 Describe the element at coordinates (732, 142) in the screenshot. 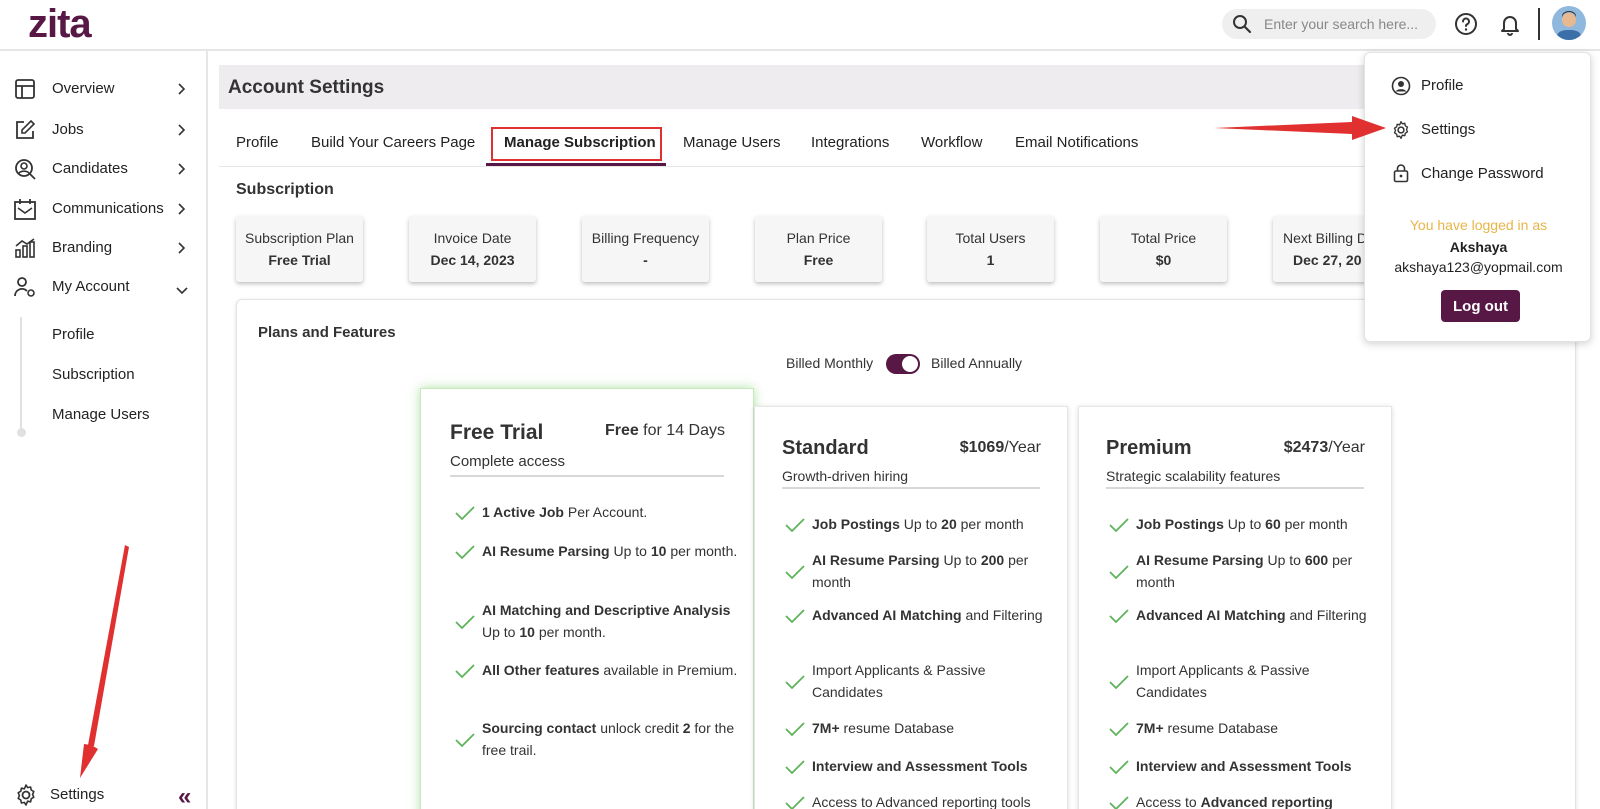

I see `tab-manage-users: Manage Users` at that location.